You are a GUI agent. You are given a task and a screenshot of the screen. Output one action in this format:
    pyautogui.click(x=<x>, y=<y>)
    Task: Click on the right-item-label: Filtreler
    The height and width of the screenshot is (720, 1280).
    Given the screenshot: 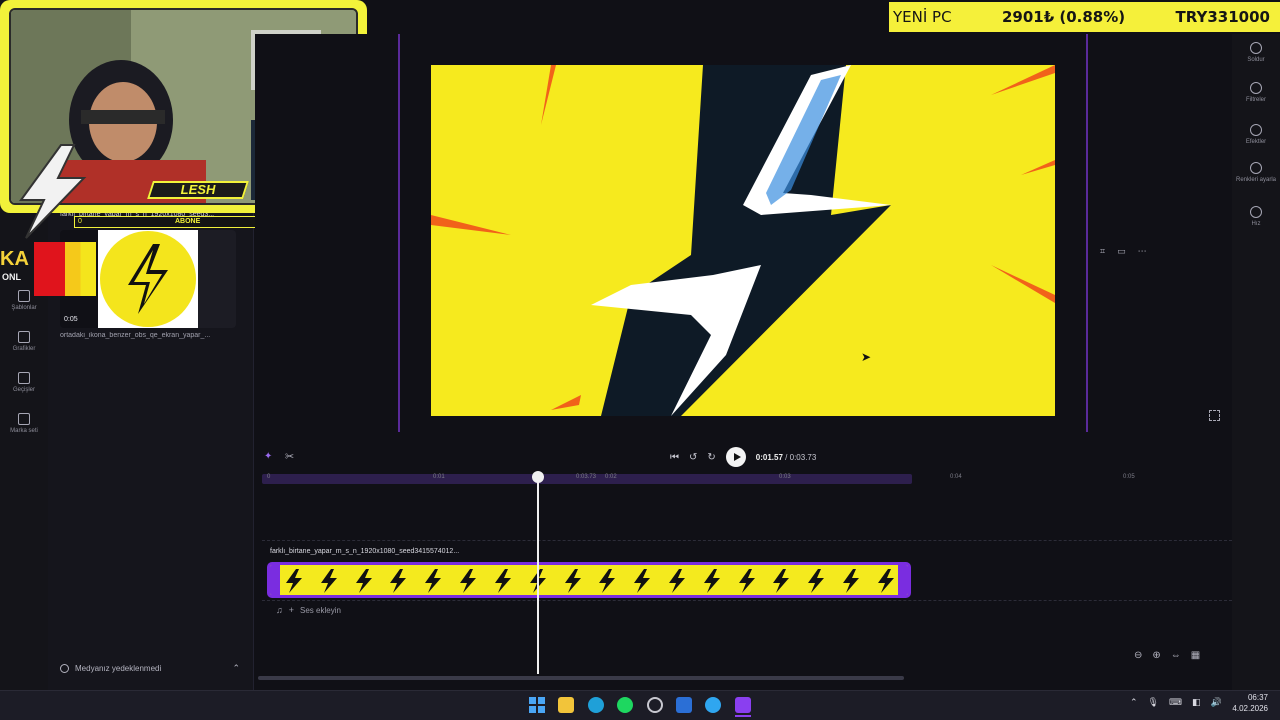 What is the action you would take?
    pyautogui.click(x=1255, y=100)
    